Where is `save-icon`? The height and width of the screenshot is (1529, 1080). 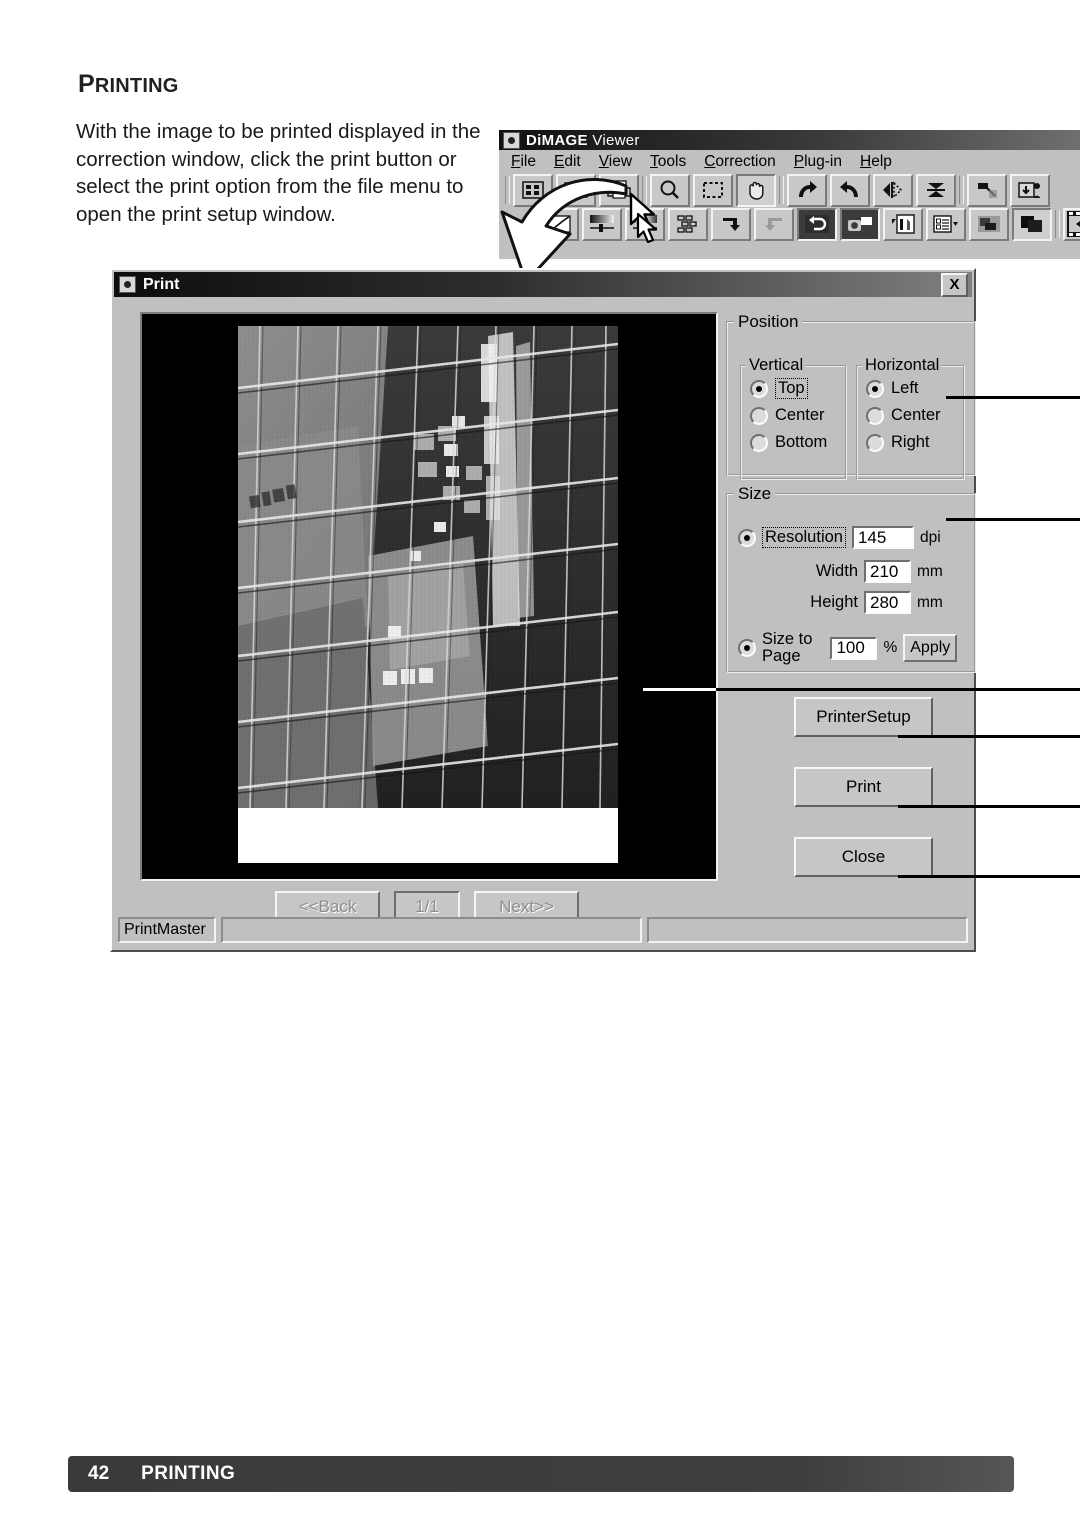 save-icon is located at coordinates (576, 190).